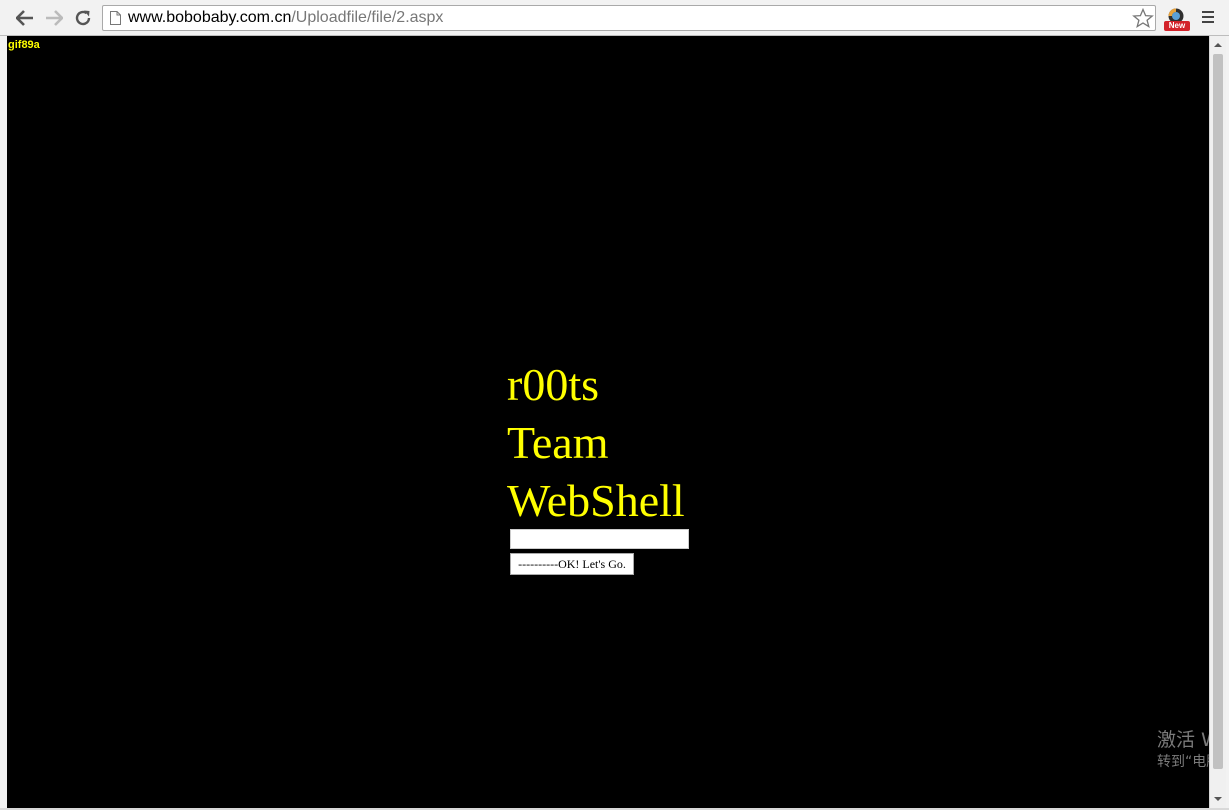 The height and width of the screenshot is (810, 1229). Describe the element at coordinates (1218, 799) in the screenshot. I see `scroll-down-arrow-icon` at that location.